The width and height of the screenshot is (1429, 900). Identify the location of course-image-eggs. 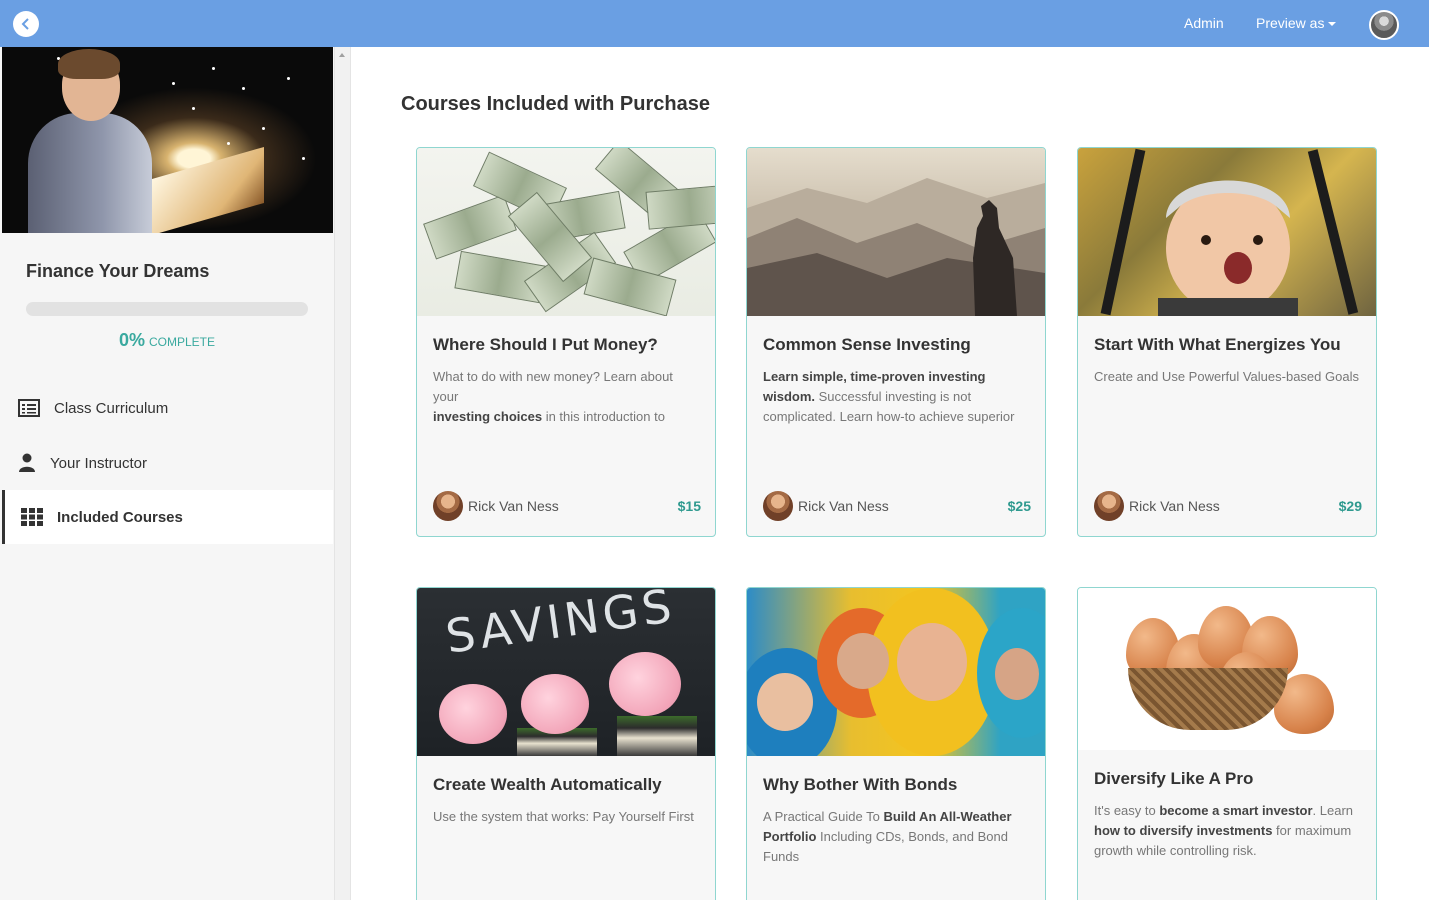
(1227, 669).